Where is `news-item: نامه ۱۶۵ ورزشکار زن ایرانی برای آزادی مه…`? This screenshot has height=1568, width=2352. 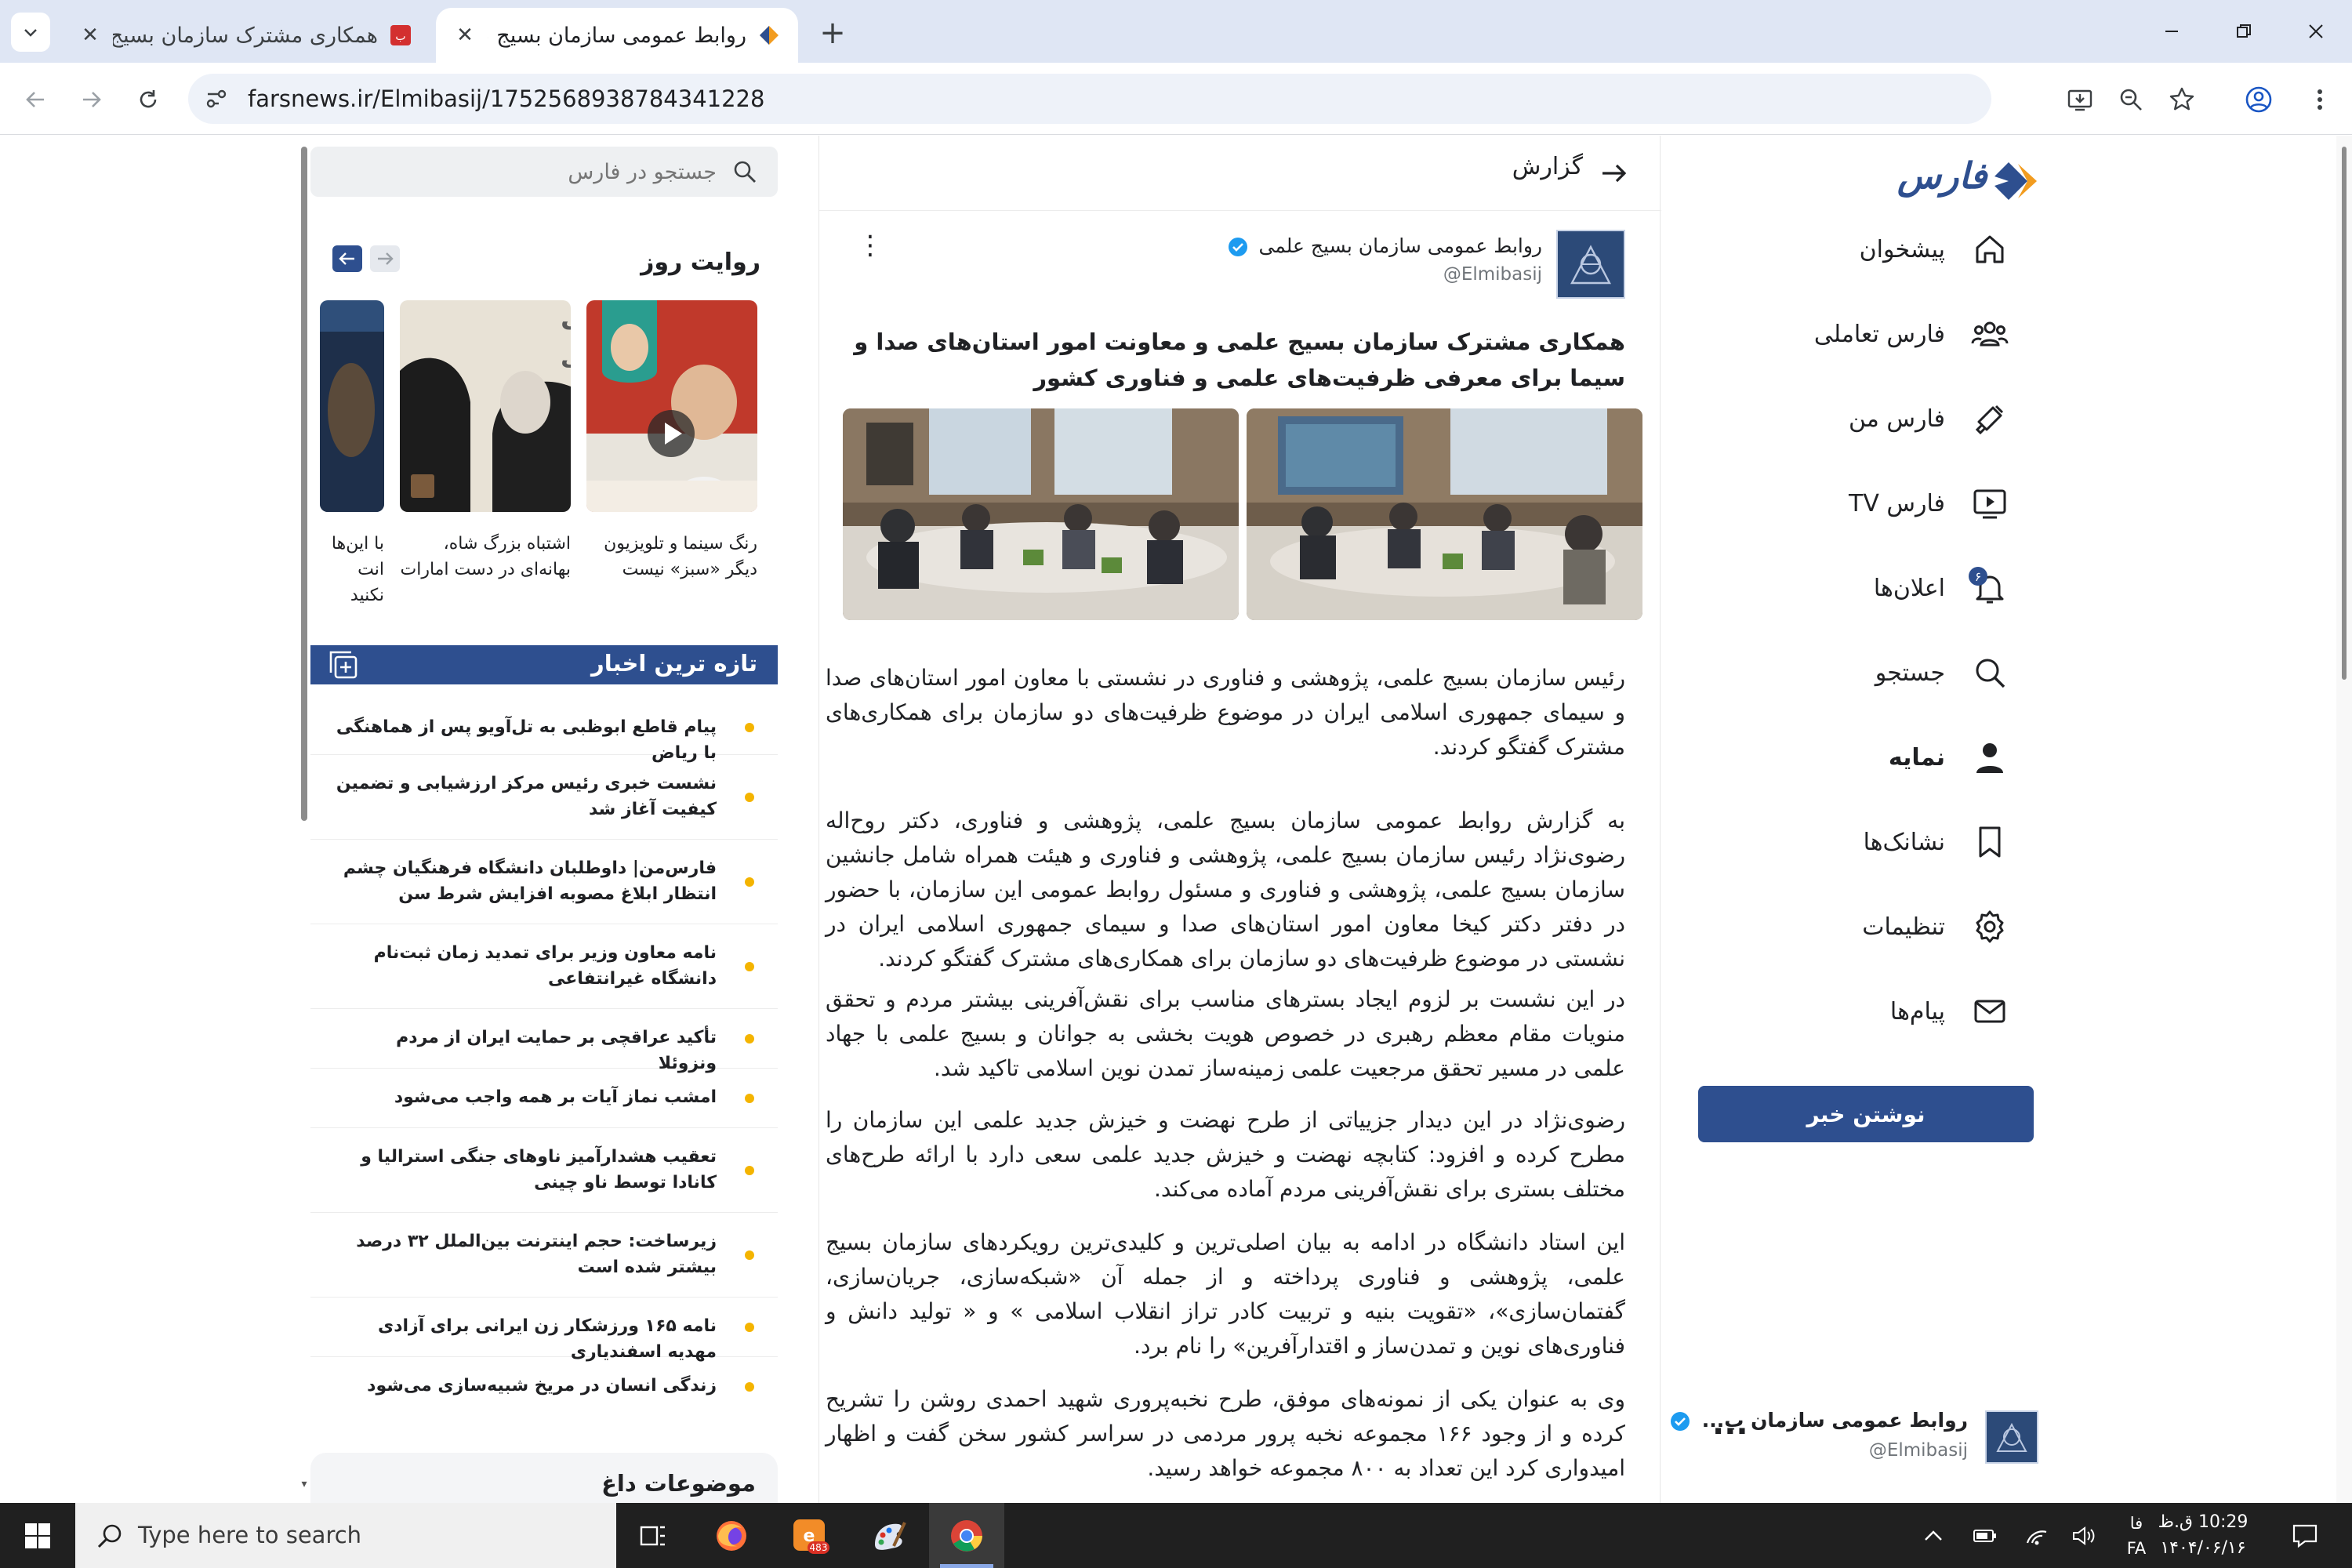 news-item: نامه ۱۶۵ ورزشکار زن ایرانی برای آزادی مه… is located at coordinates (544, 1330).